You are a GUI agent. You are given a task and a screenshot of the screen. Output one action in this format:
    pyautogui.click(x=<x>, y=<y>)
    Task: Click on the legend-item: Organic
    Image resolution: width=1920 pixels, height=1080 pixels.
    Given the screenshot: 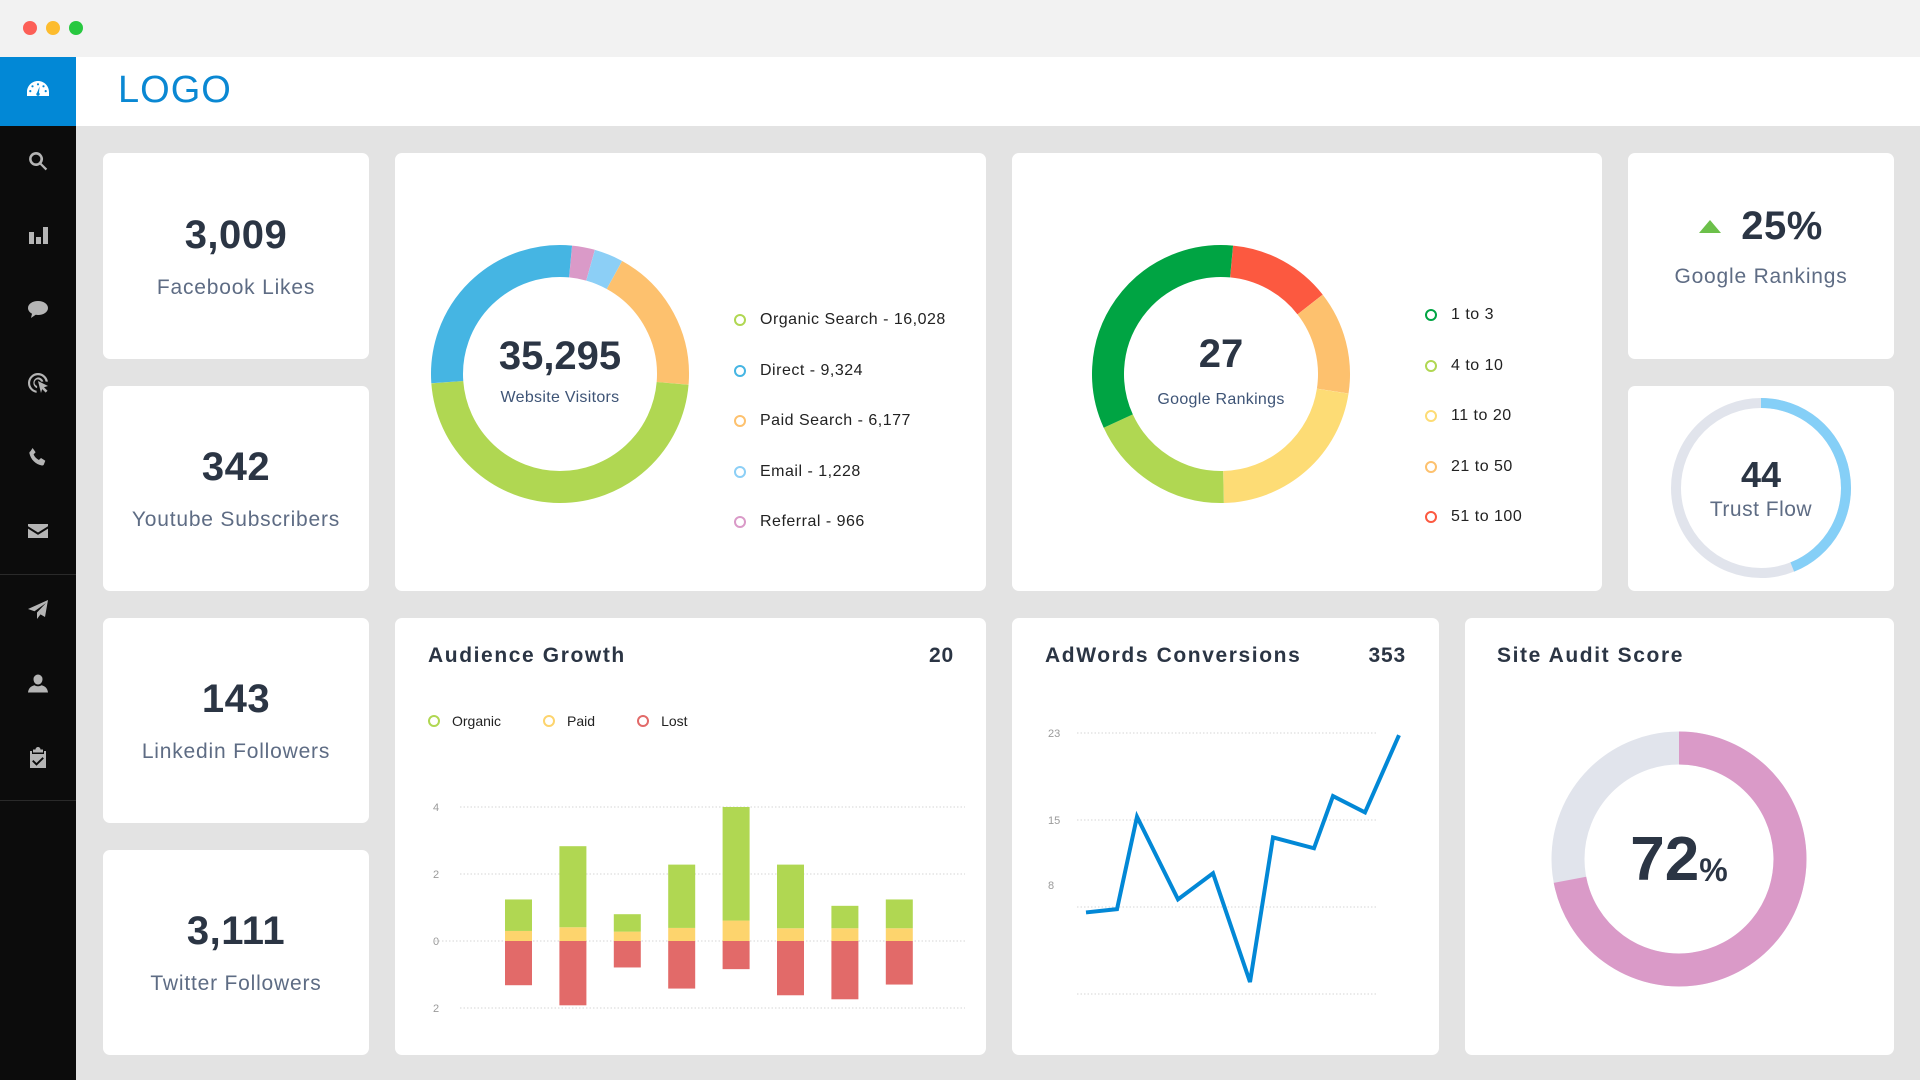 What is the action you would take?
    pyautogui.click(x=464, y=721)
    